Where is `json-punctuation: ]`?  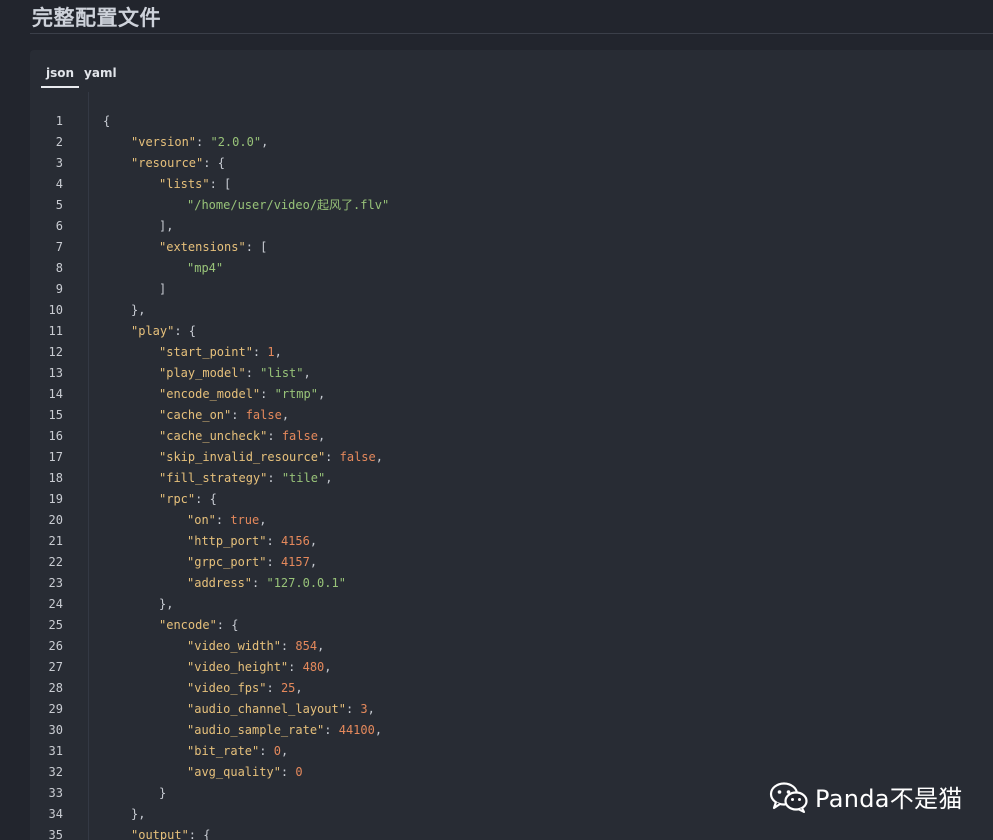
json-punctuation: ] is located at coordinates (163, 289).